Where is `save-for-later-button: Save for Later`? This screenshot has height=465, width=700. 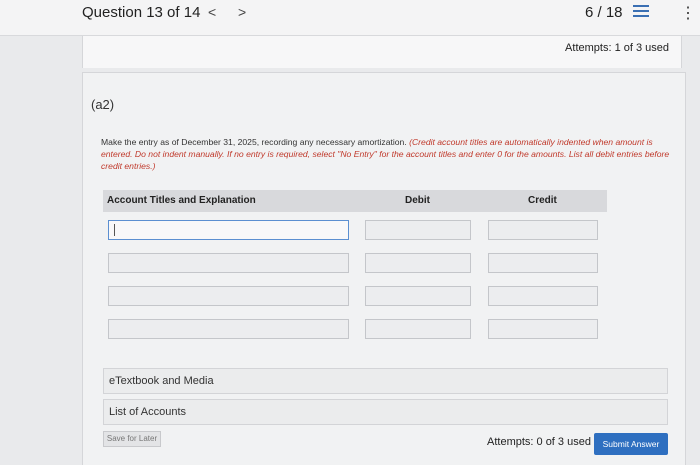 save-for-later-button: Save for Later is located at coordinates (132, 439).